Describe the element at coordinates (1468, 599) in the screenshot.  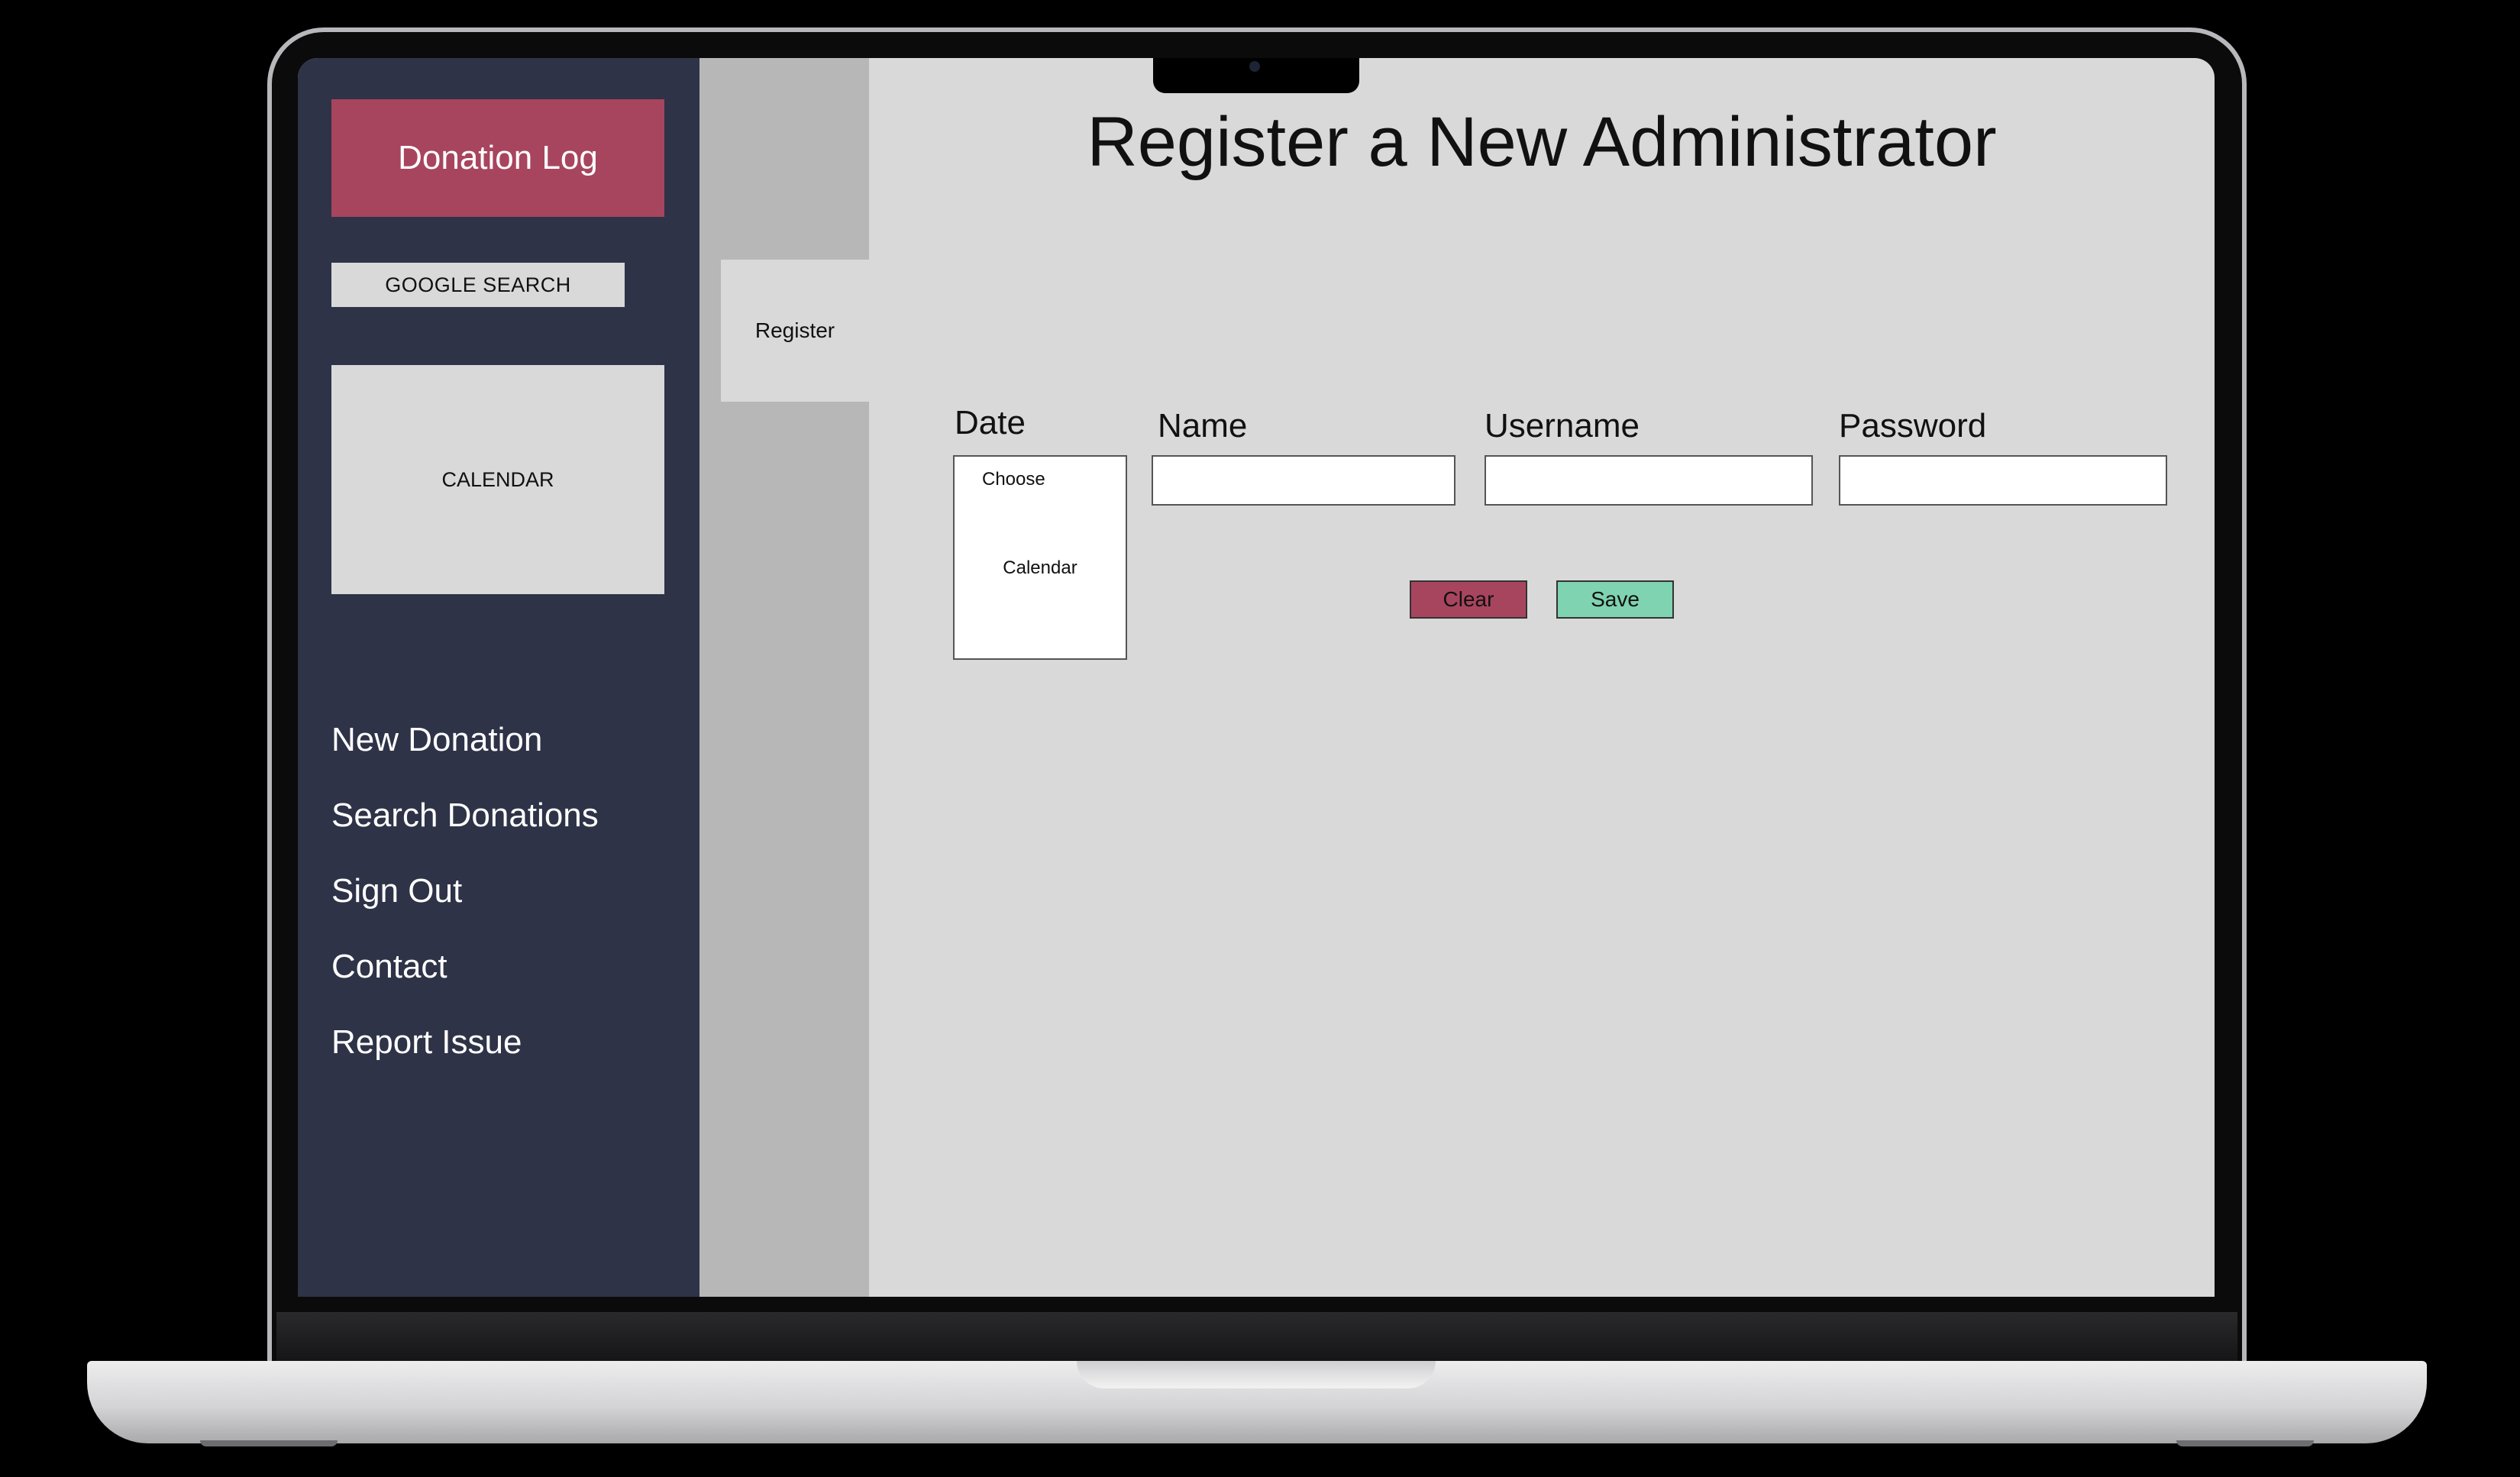
I see `clear-button: Clear` at that location.